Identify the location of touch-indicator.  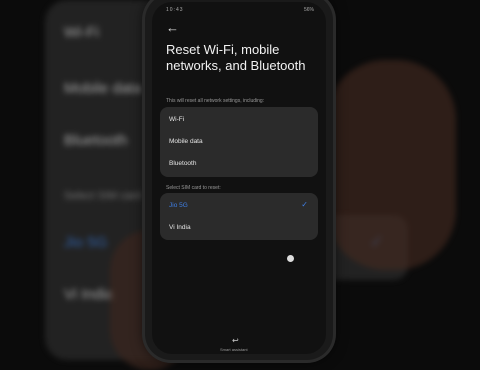
(290, 258).